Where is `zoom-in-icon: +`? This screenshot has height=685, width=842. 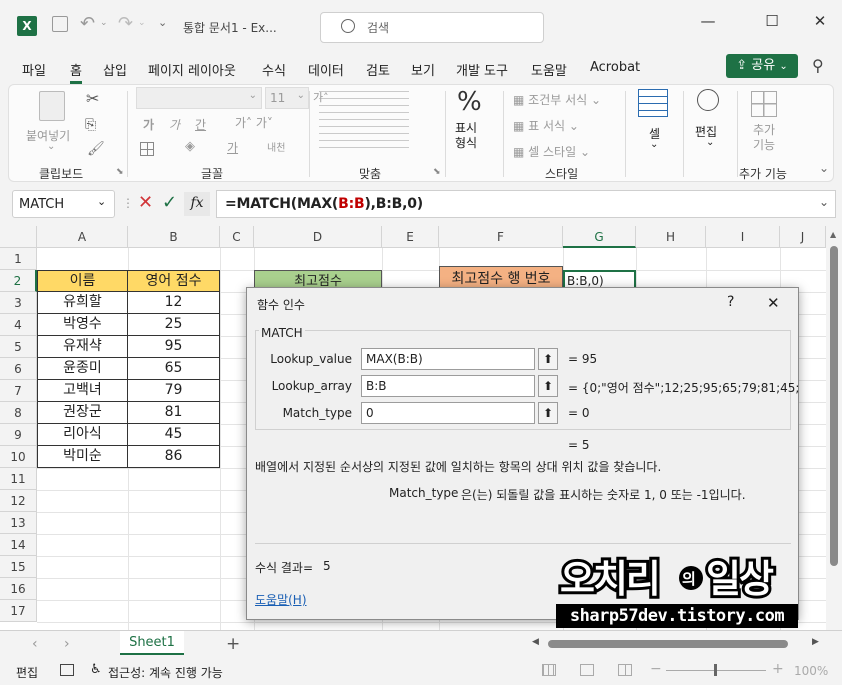
zoom-in-icon: + is located at coordinates (778, 669).